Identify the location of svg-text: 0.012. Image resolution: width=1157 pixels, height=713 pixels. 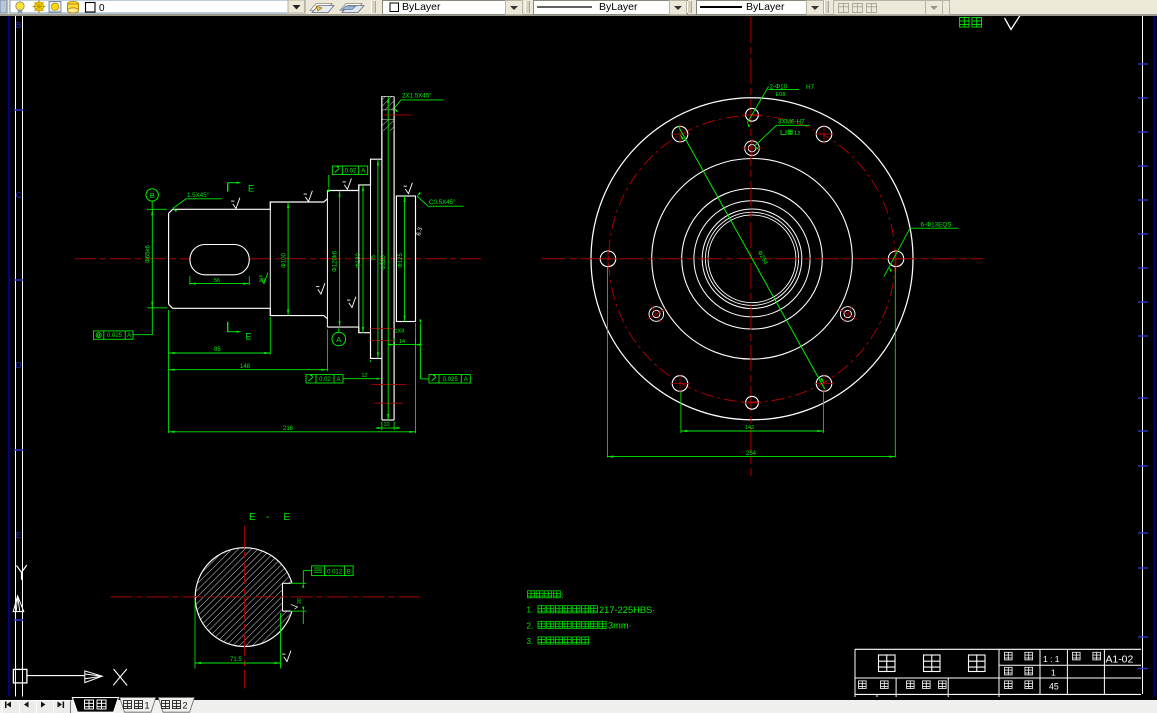
(335, 573).